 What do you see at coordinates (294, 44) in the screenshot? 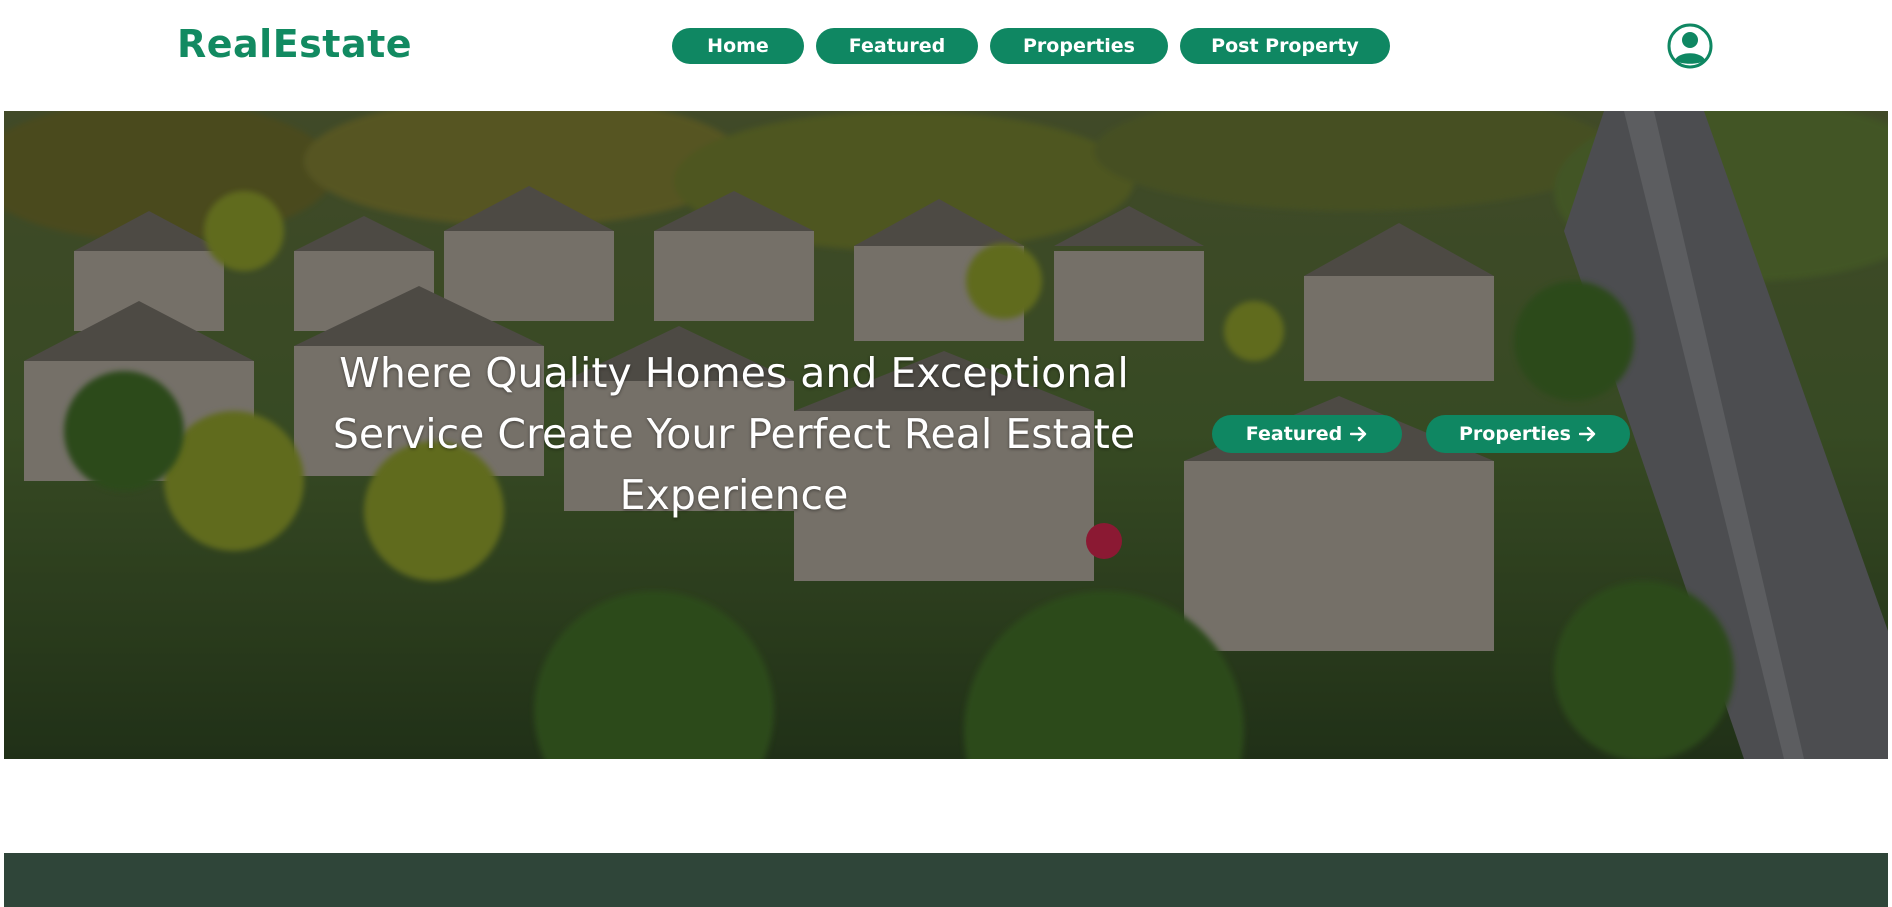
I see `site-logo: RealEstate` at bounding box center [294, 44].